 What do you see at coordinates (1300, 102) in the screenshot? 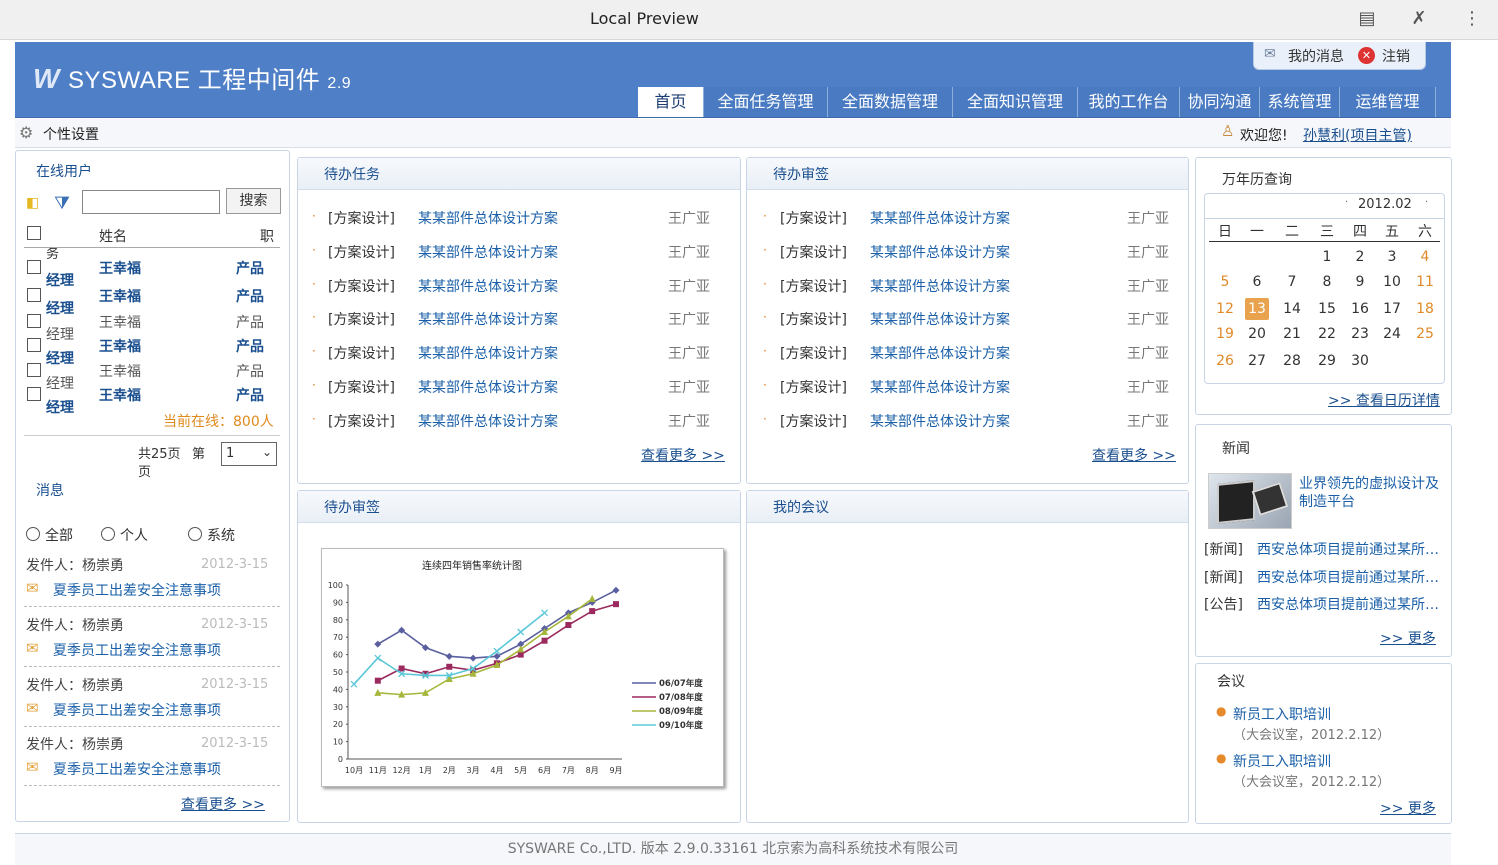
I see `nav-tab-system: 系统管理` at bounding box center [1300, 102].